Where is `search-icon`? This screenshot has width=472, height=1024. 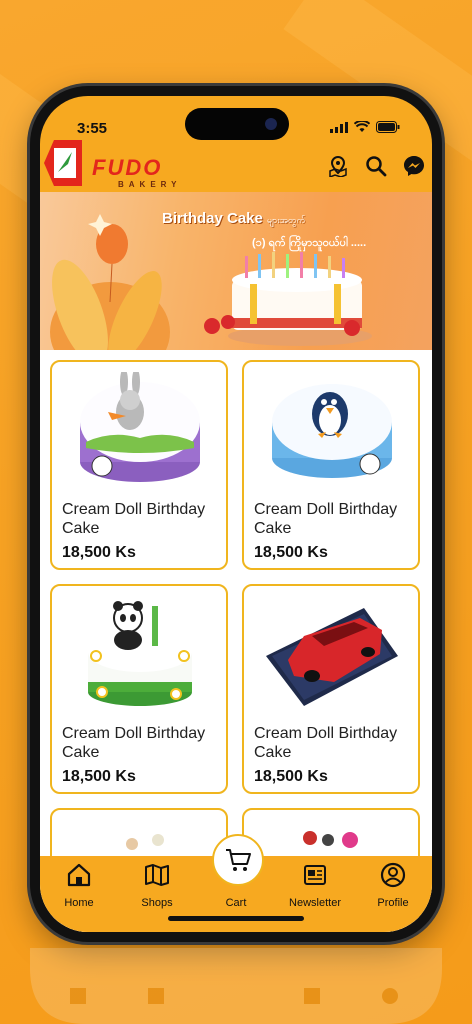
search-icon is located at coordinates (376, 166).